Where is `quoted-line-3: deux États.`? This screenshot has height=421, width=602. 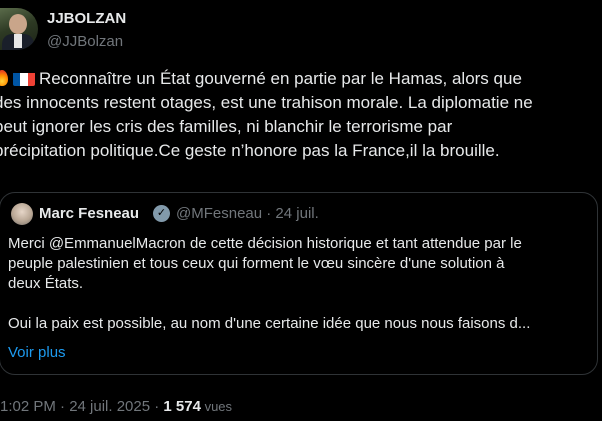 quoted-line-3: deux États. is located at coordinates (46, 283).